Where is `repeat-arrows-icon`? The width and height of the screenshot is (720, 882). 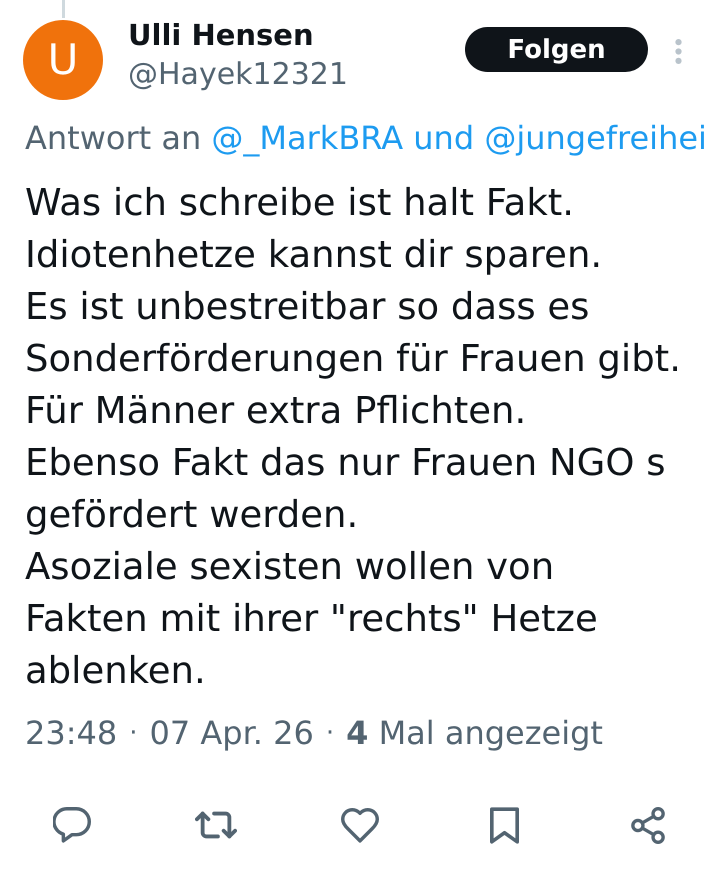
repeat-arrows-icon is located at coordinates (216, 825).